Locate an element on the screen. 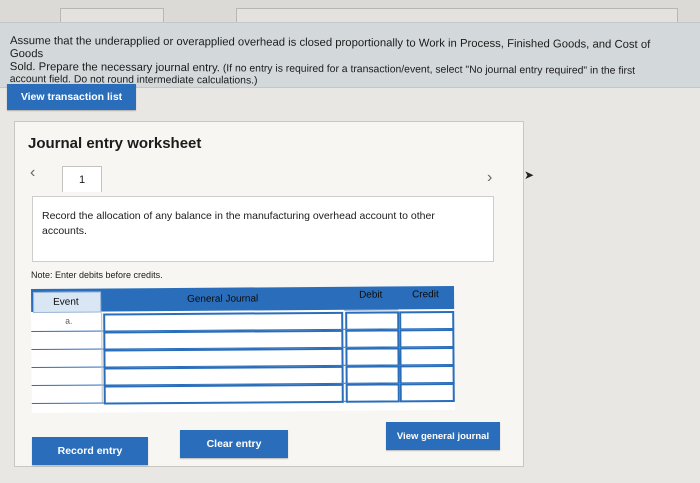 This screenshot has height=483, width=700. chevron-left-icon: ‹ is located at coordinates (32, 173).